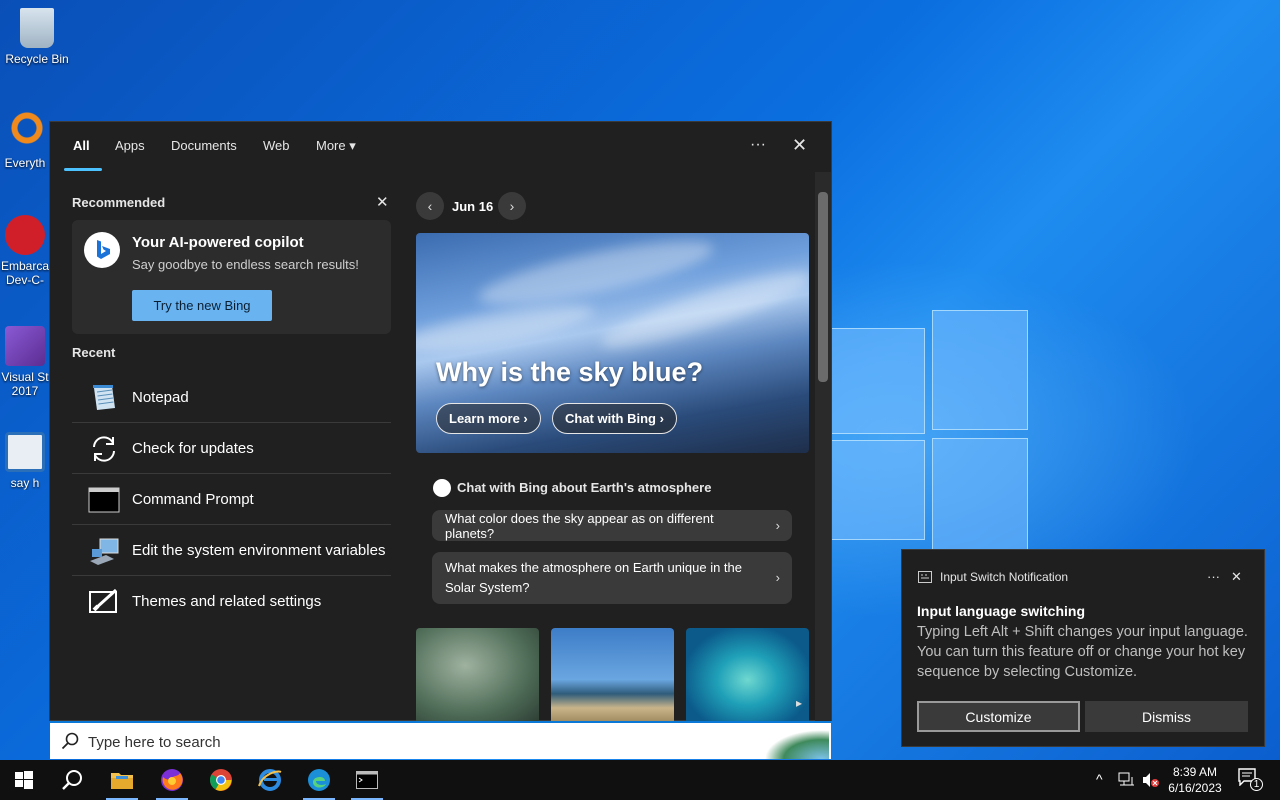 The width and height of the screenshot is (1280, 800). What do you see at coordinates (25, 384) in the screenshot?
I see `desktop-icon-label: Visual St 2017` at bounding box center [25, 384].